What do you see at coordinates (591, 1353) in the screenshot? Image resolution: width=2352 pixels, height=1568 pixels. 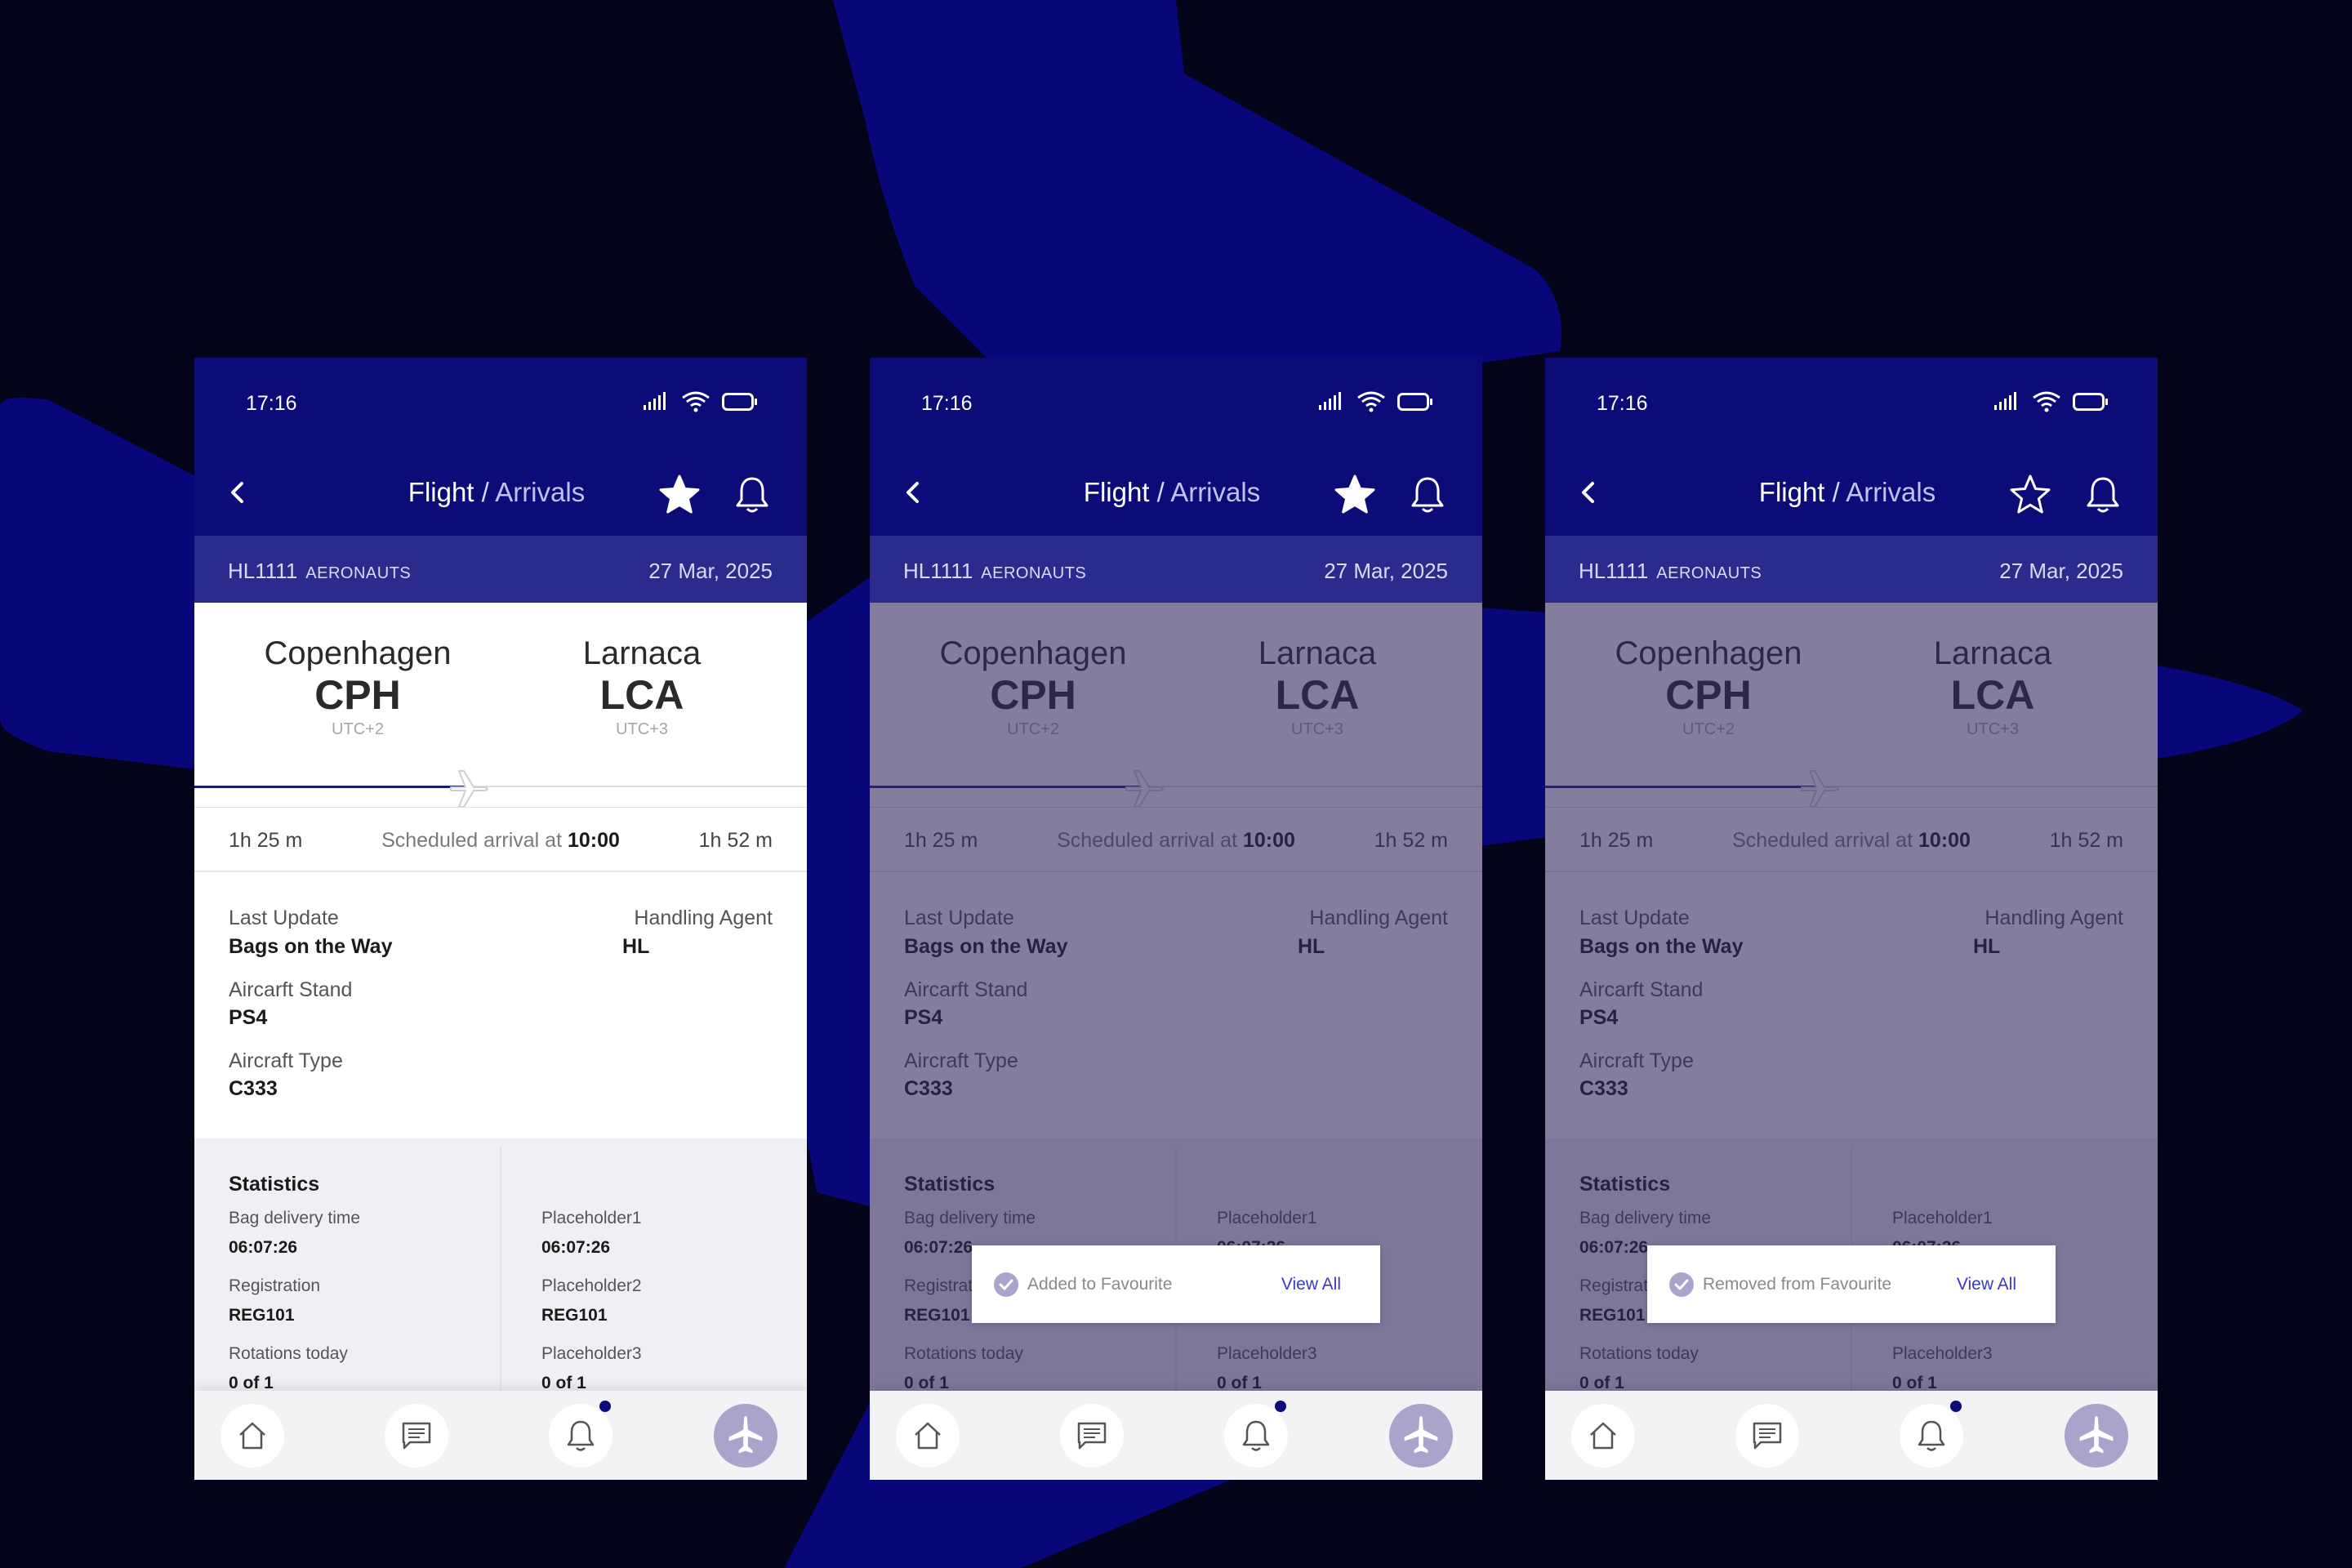 I see `stat-label: Placeholder3` at bounding box center [591, 1353].